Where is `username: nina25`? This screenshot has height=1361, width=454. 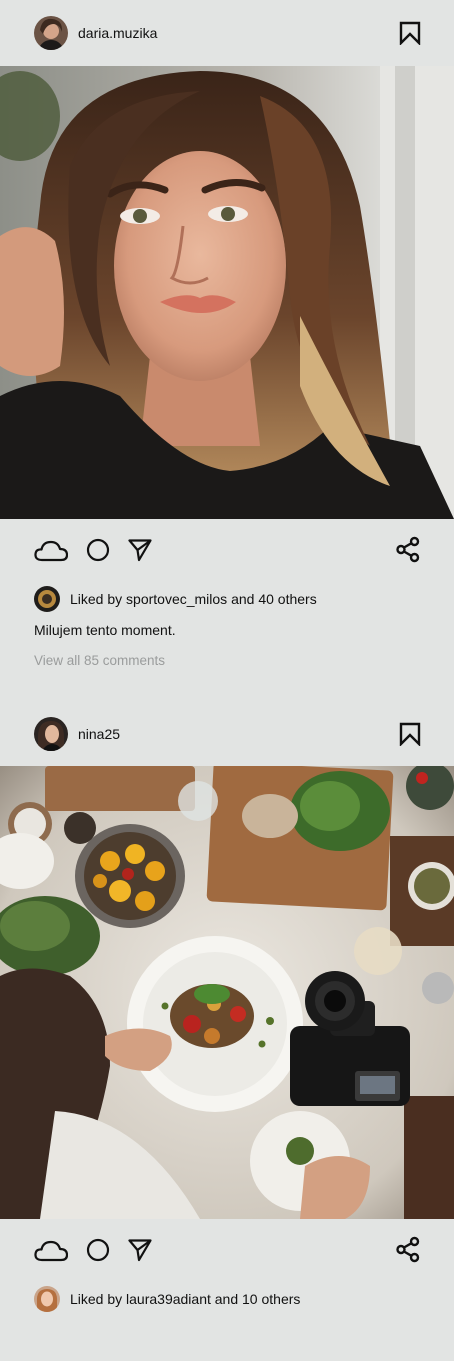 username: nina25 is located at coordinates (99, 734).